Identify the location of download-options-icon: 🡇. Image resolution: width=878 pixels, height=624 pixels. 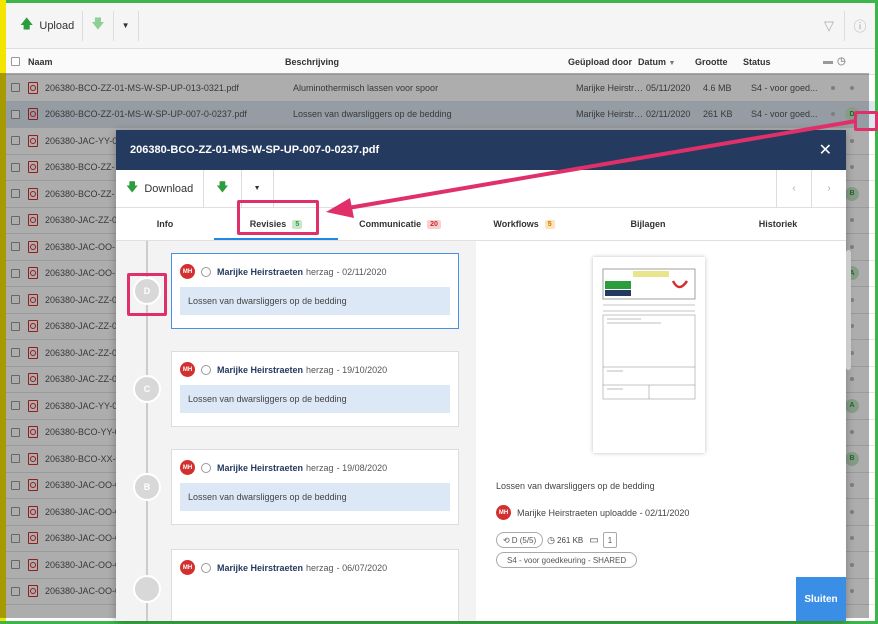
(222, 187).